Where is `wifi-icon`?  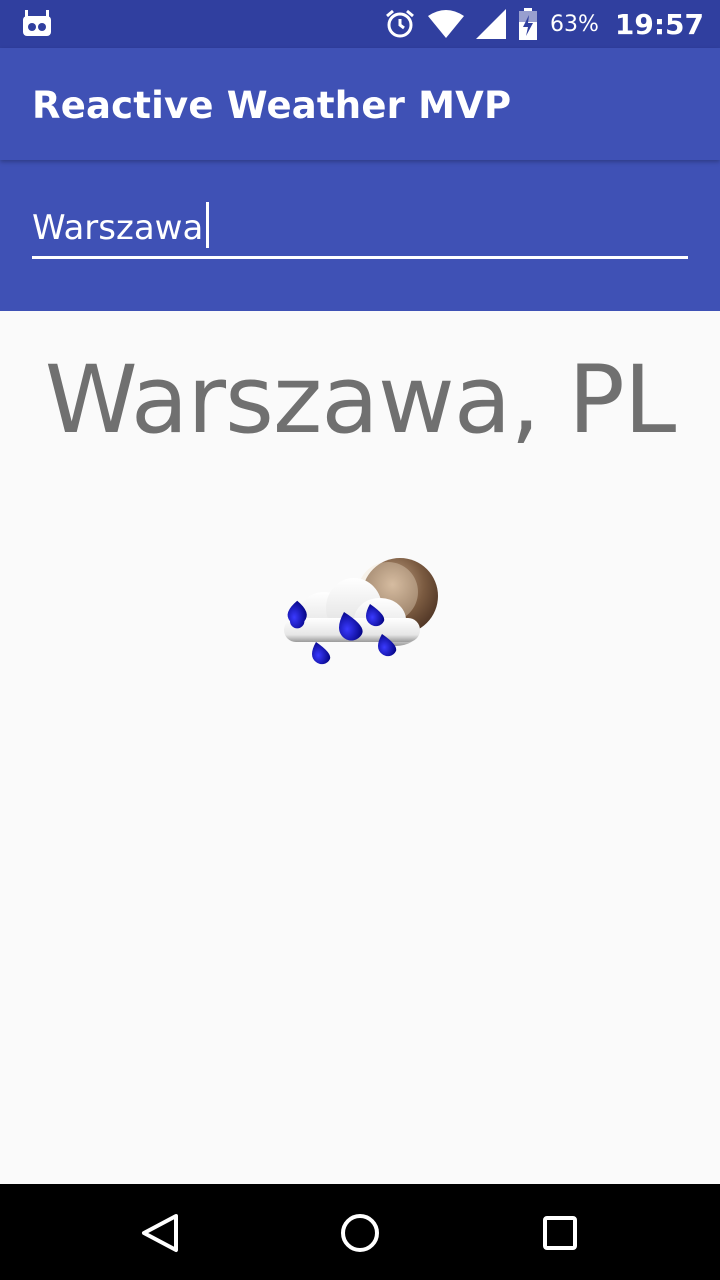 wifi-icon is located at coordinates (445, 24).